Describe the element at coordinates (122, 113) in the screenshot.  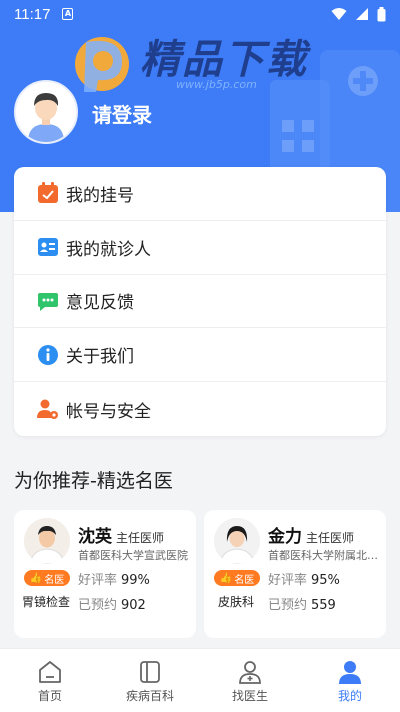
I see `login-button: 请登录` at that location.